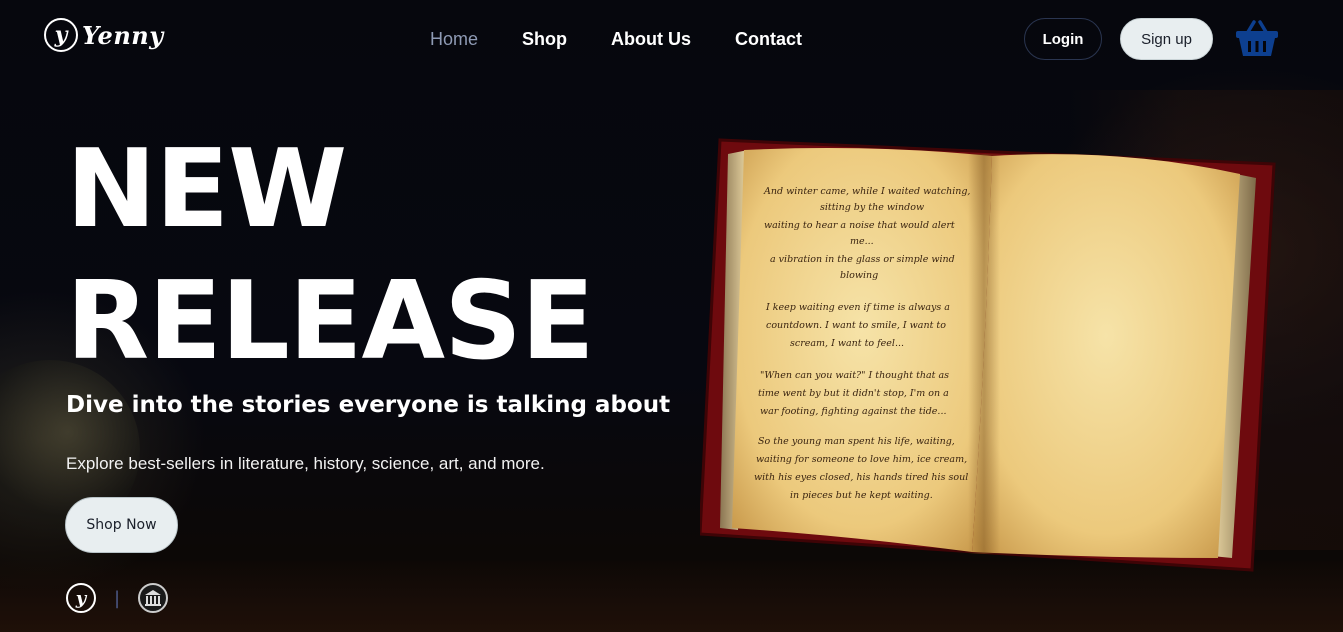  I want to click on hero-title-line1: NEW, so click(206, 189).